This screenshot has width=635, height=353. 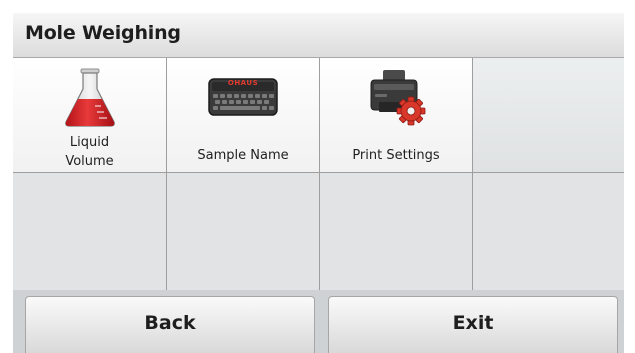 I want to click on sample-name-label: Sample Name, so click(x=243, y=155).